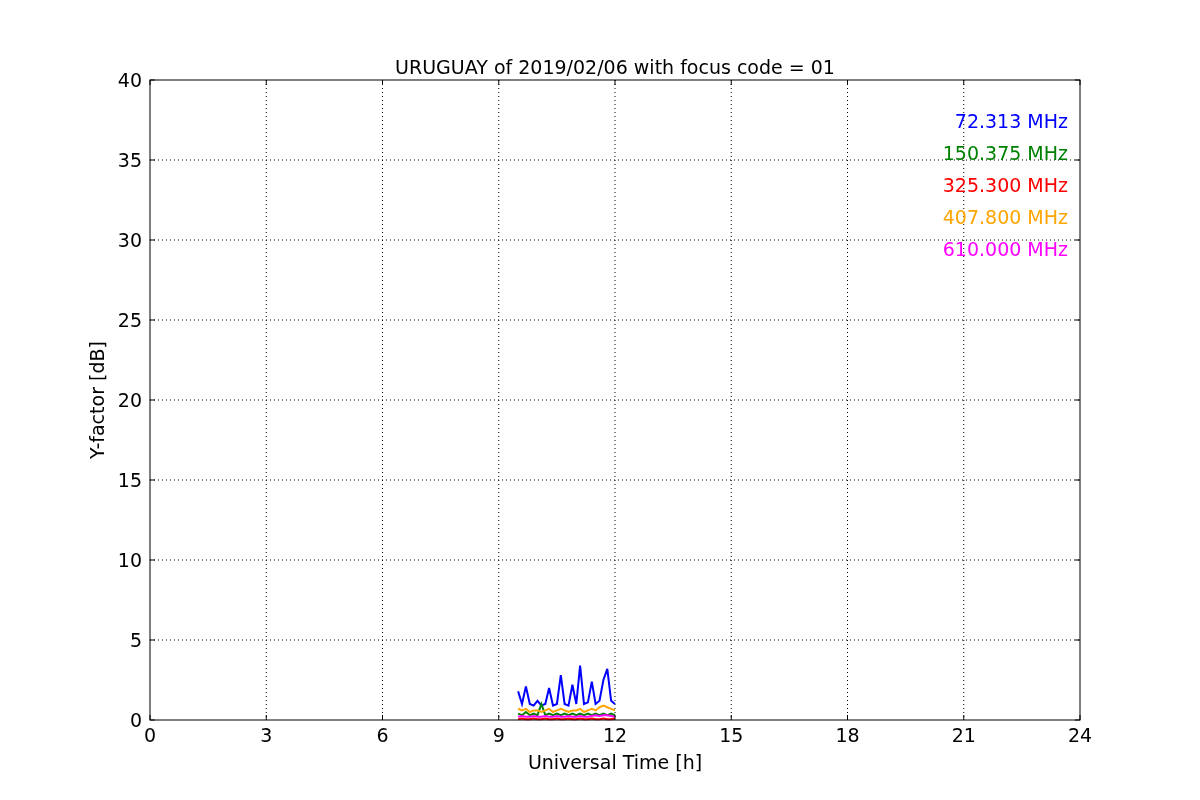  I want to click on y-tick-label: 10, so click(129, 560).